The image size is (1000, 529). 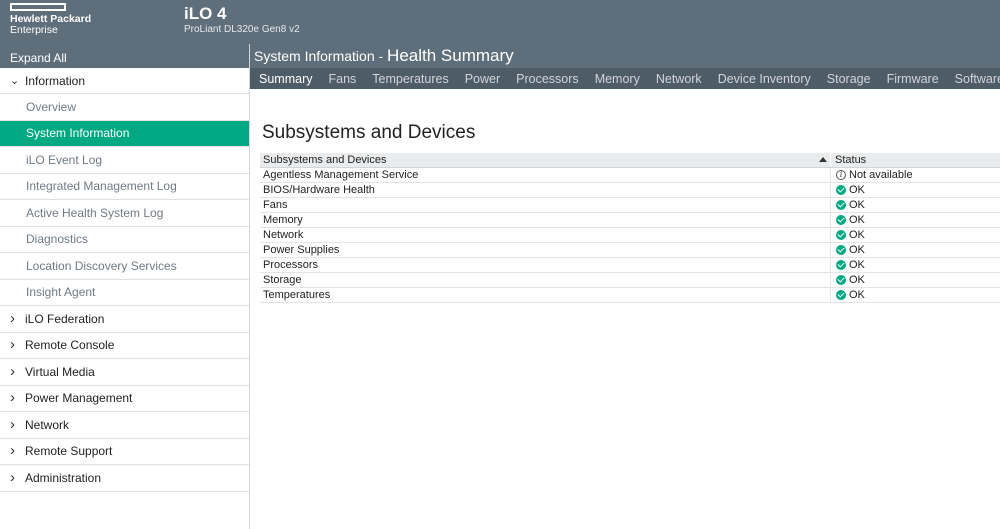 I want to click on subsystem-name: Processors, so click(x=545, y=265).